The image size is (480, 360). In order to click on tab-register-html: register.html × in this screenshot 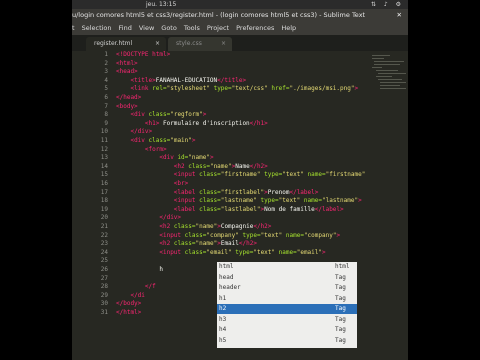, I will do `click(126, 44)`.